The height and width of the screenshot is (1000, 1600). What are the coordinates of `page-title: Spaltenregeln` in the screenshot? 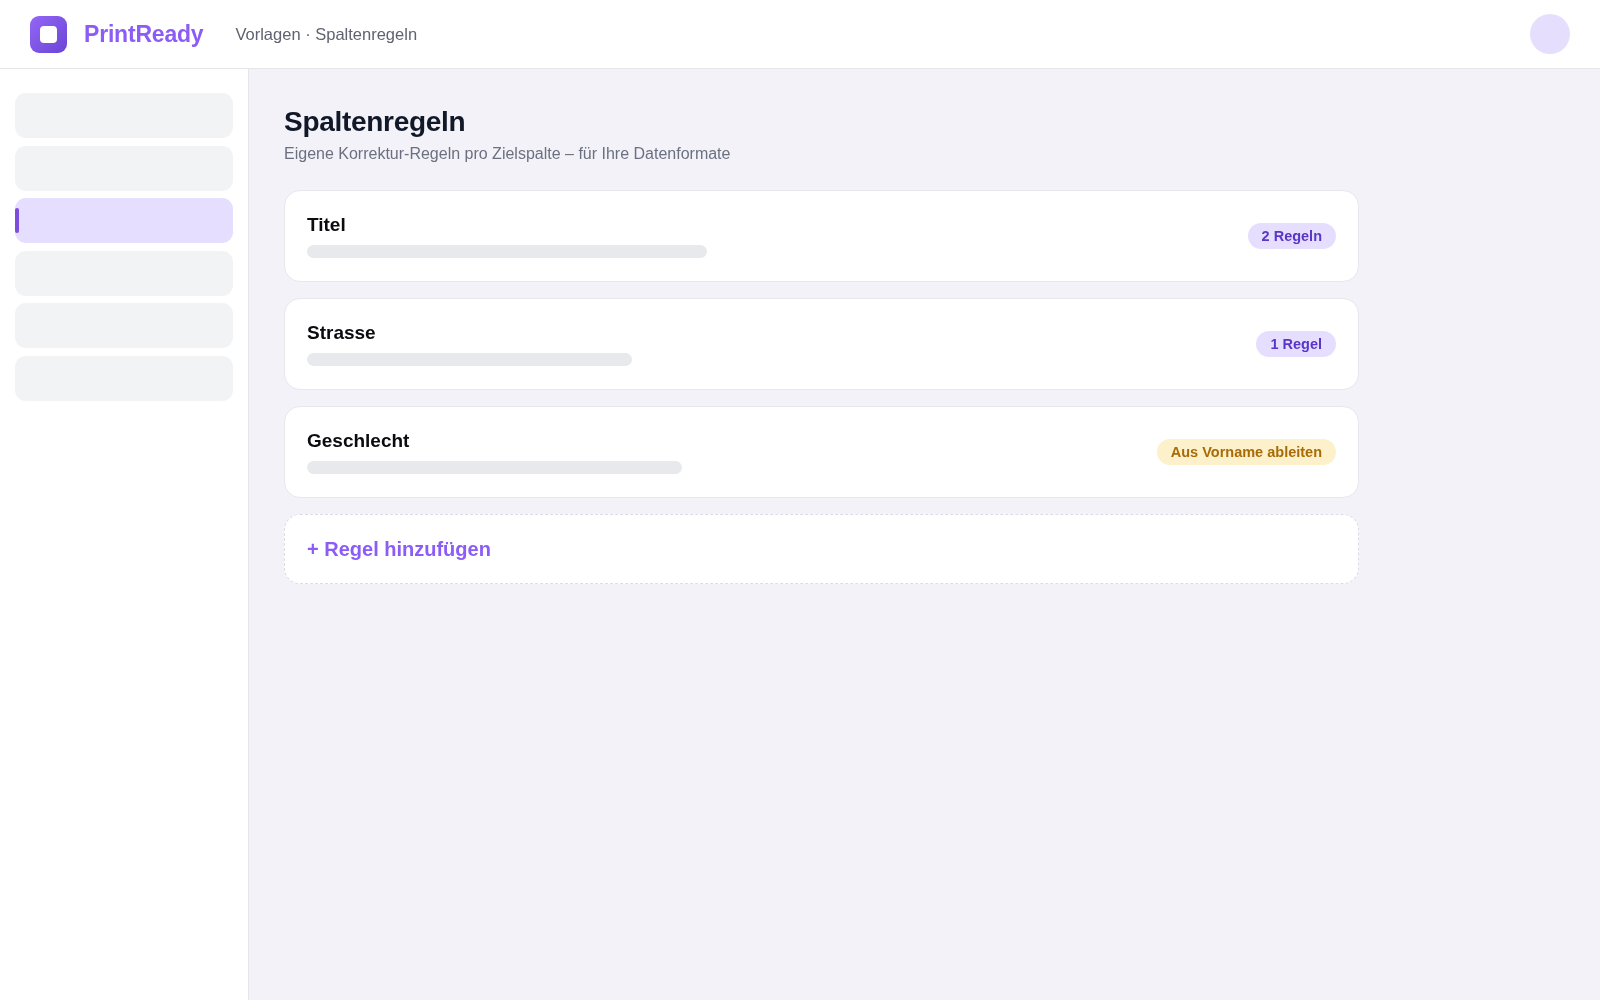 It's located at (375, 122).